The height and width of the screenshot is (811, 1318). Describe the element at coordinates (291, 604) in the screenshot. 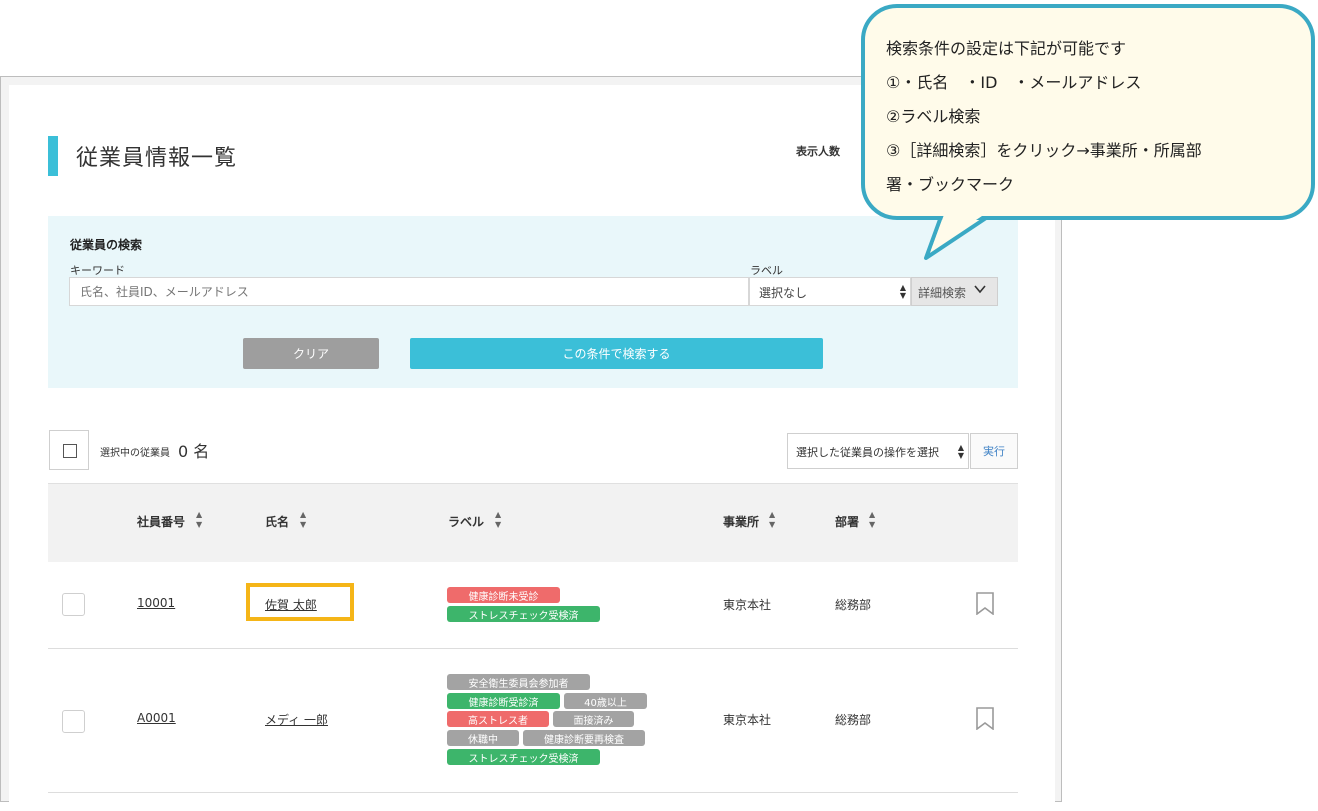

I see `employee-name-link: 佐賀 太郎` at that location.